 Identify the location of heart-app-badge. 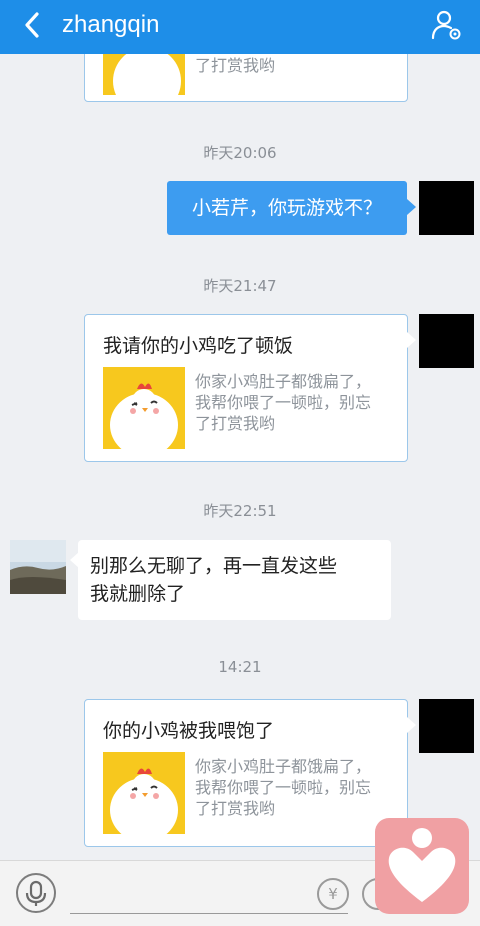
(422, 866).